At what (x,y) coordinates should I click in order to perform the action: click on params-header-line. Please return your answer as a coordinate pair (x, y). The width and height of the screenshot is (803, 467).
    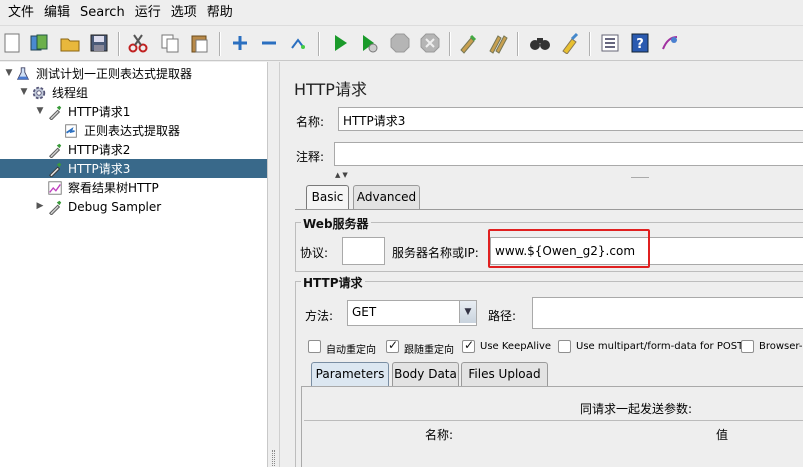
    Looking at the image, I should click on (553, 420).